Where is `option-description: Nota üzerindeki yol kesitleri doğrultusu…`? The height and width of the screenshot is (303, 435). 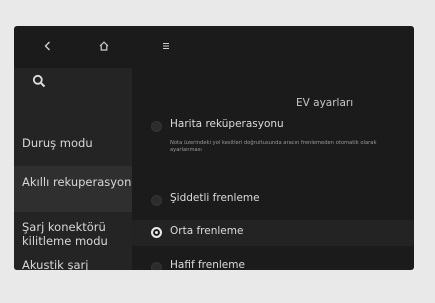 option-description: Nota üzerindeki yol kesitleri doğrultusu… is located at coordinates (273, 146).